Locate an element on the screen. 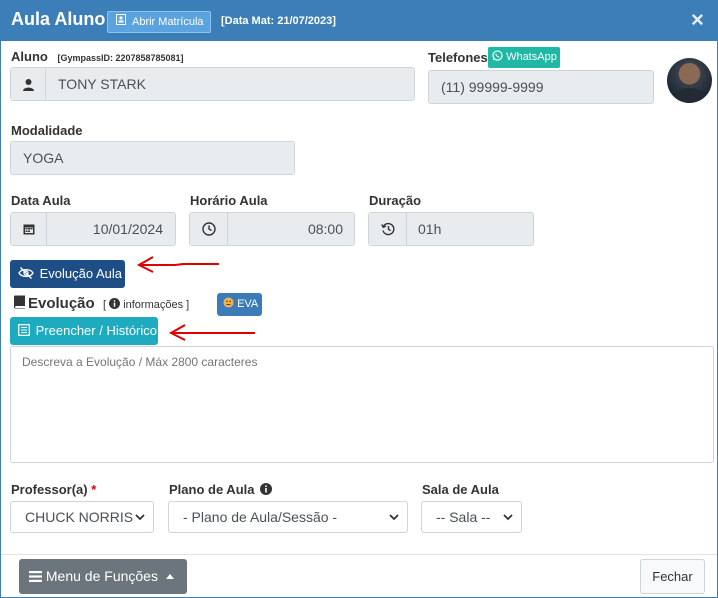 This screenshot has width=718, height=598. abrir-matricula-button: Abrir Matrícula is located at coordinates (159, 22).